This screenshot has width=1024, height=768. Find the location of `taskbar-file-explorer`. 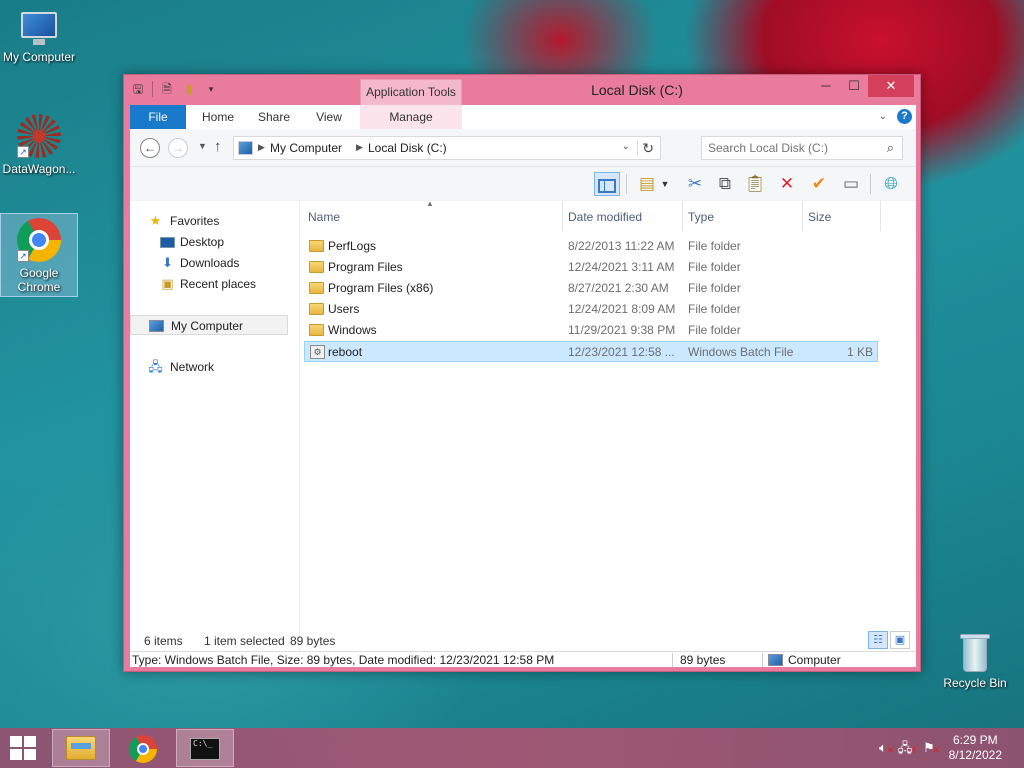

taskbar-file-explorer is located at coordinates (81, 748).